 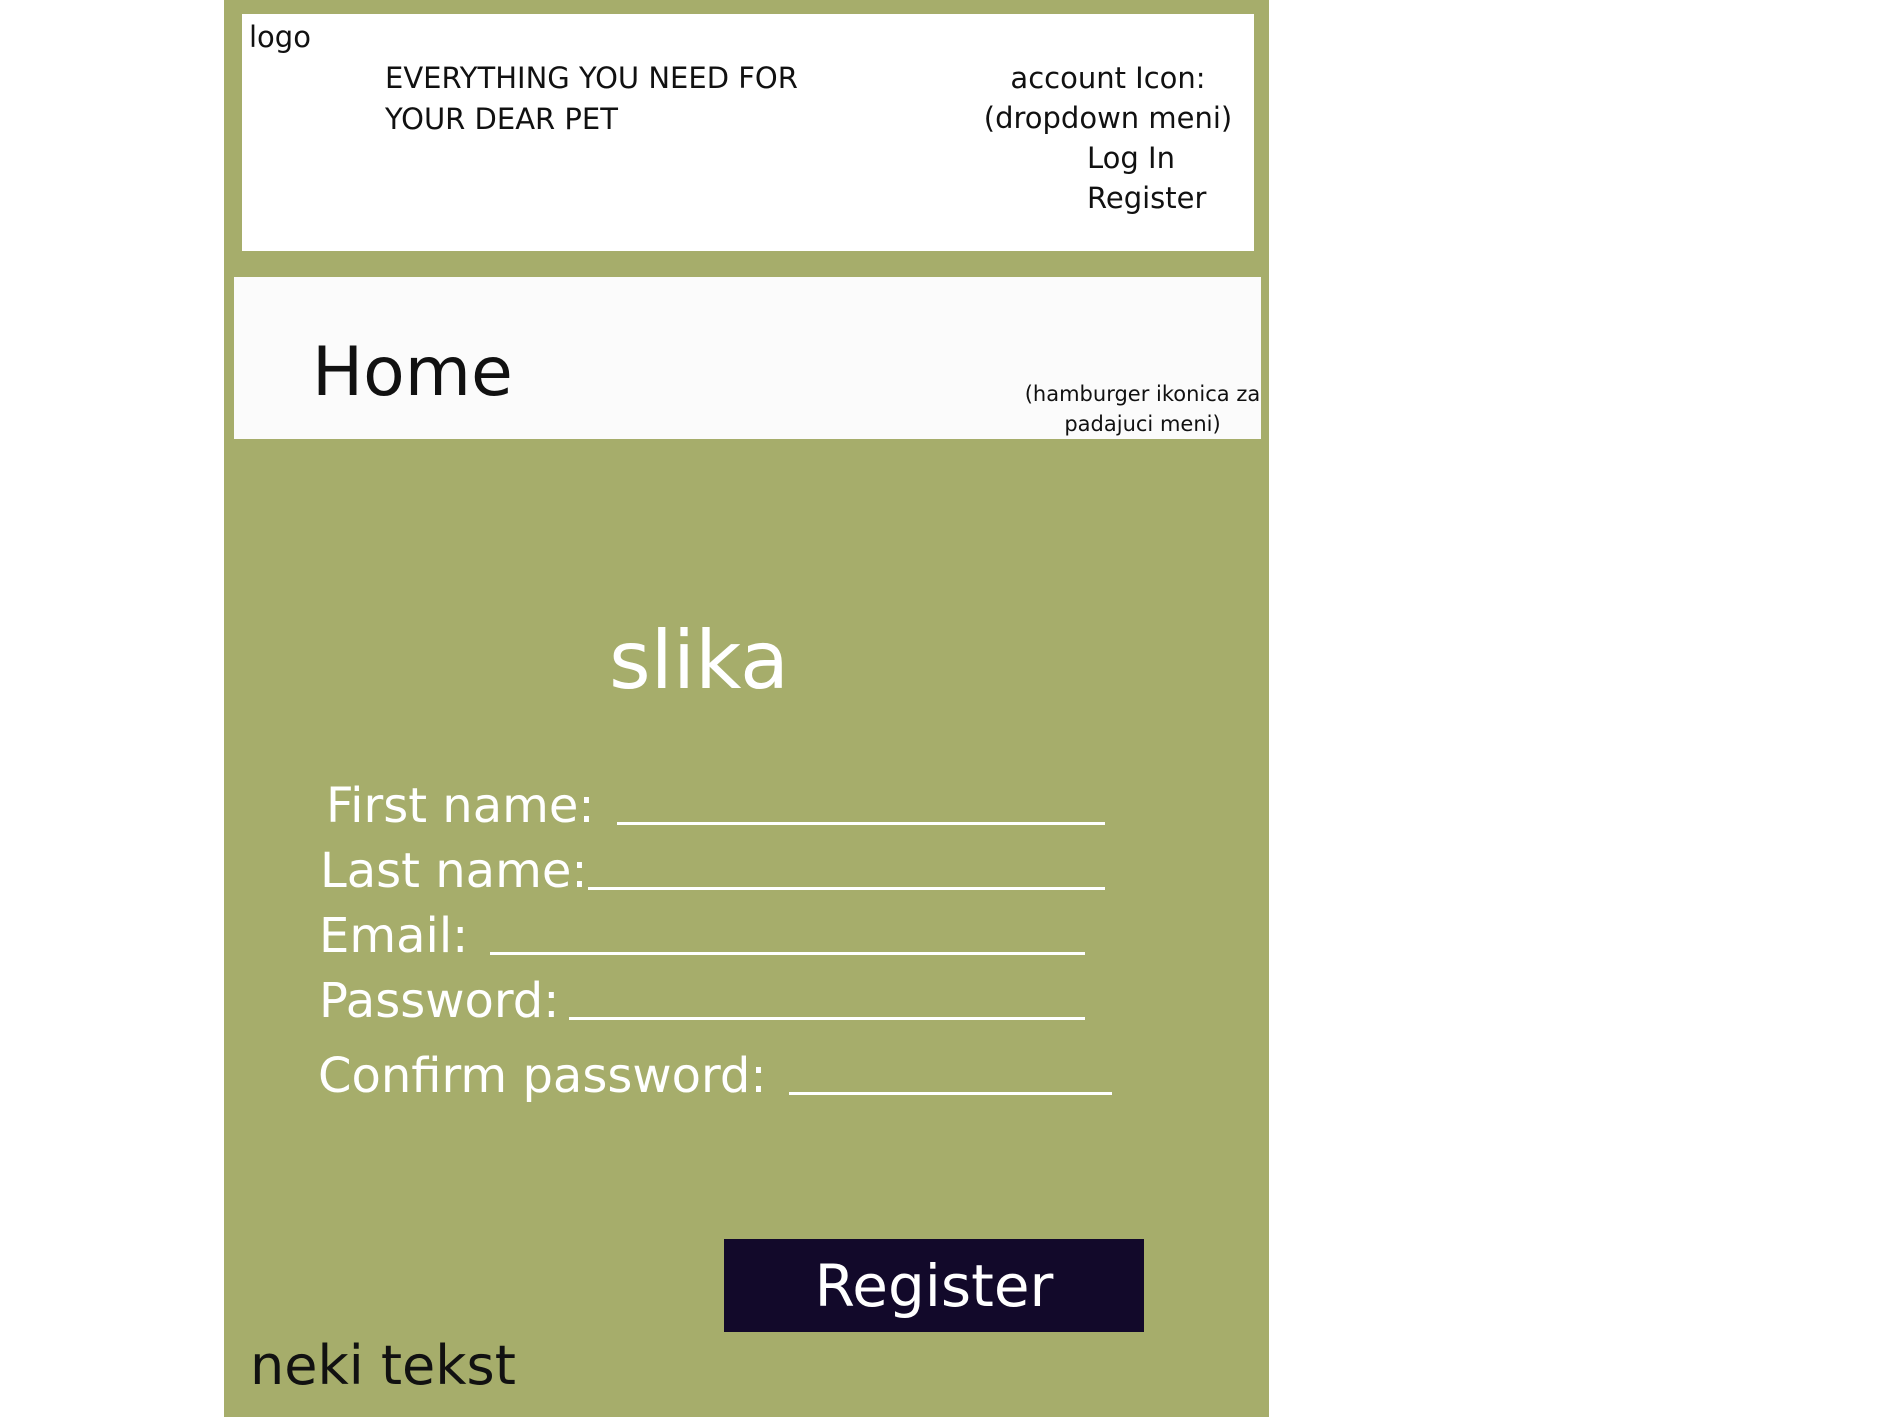 What do you see at coordinates (460, 806) in the screenshot?
I see `first-name-label: First name:` at bounding box center [460, 806].